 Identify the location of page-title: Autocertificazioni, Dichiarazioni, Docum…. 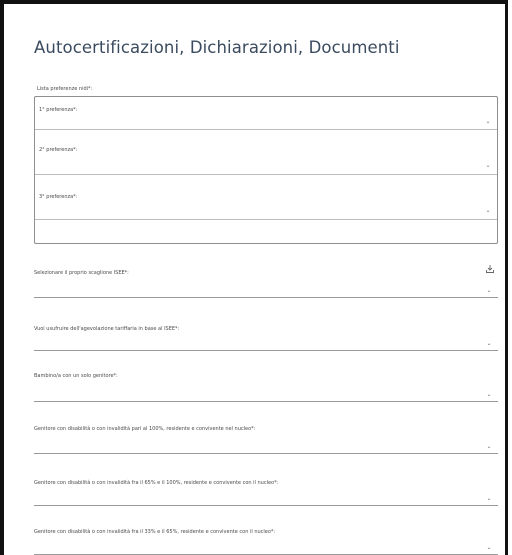
(217, 47).